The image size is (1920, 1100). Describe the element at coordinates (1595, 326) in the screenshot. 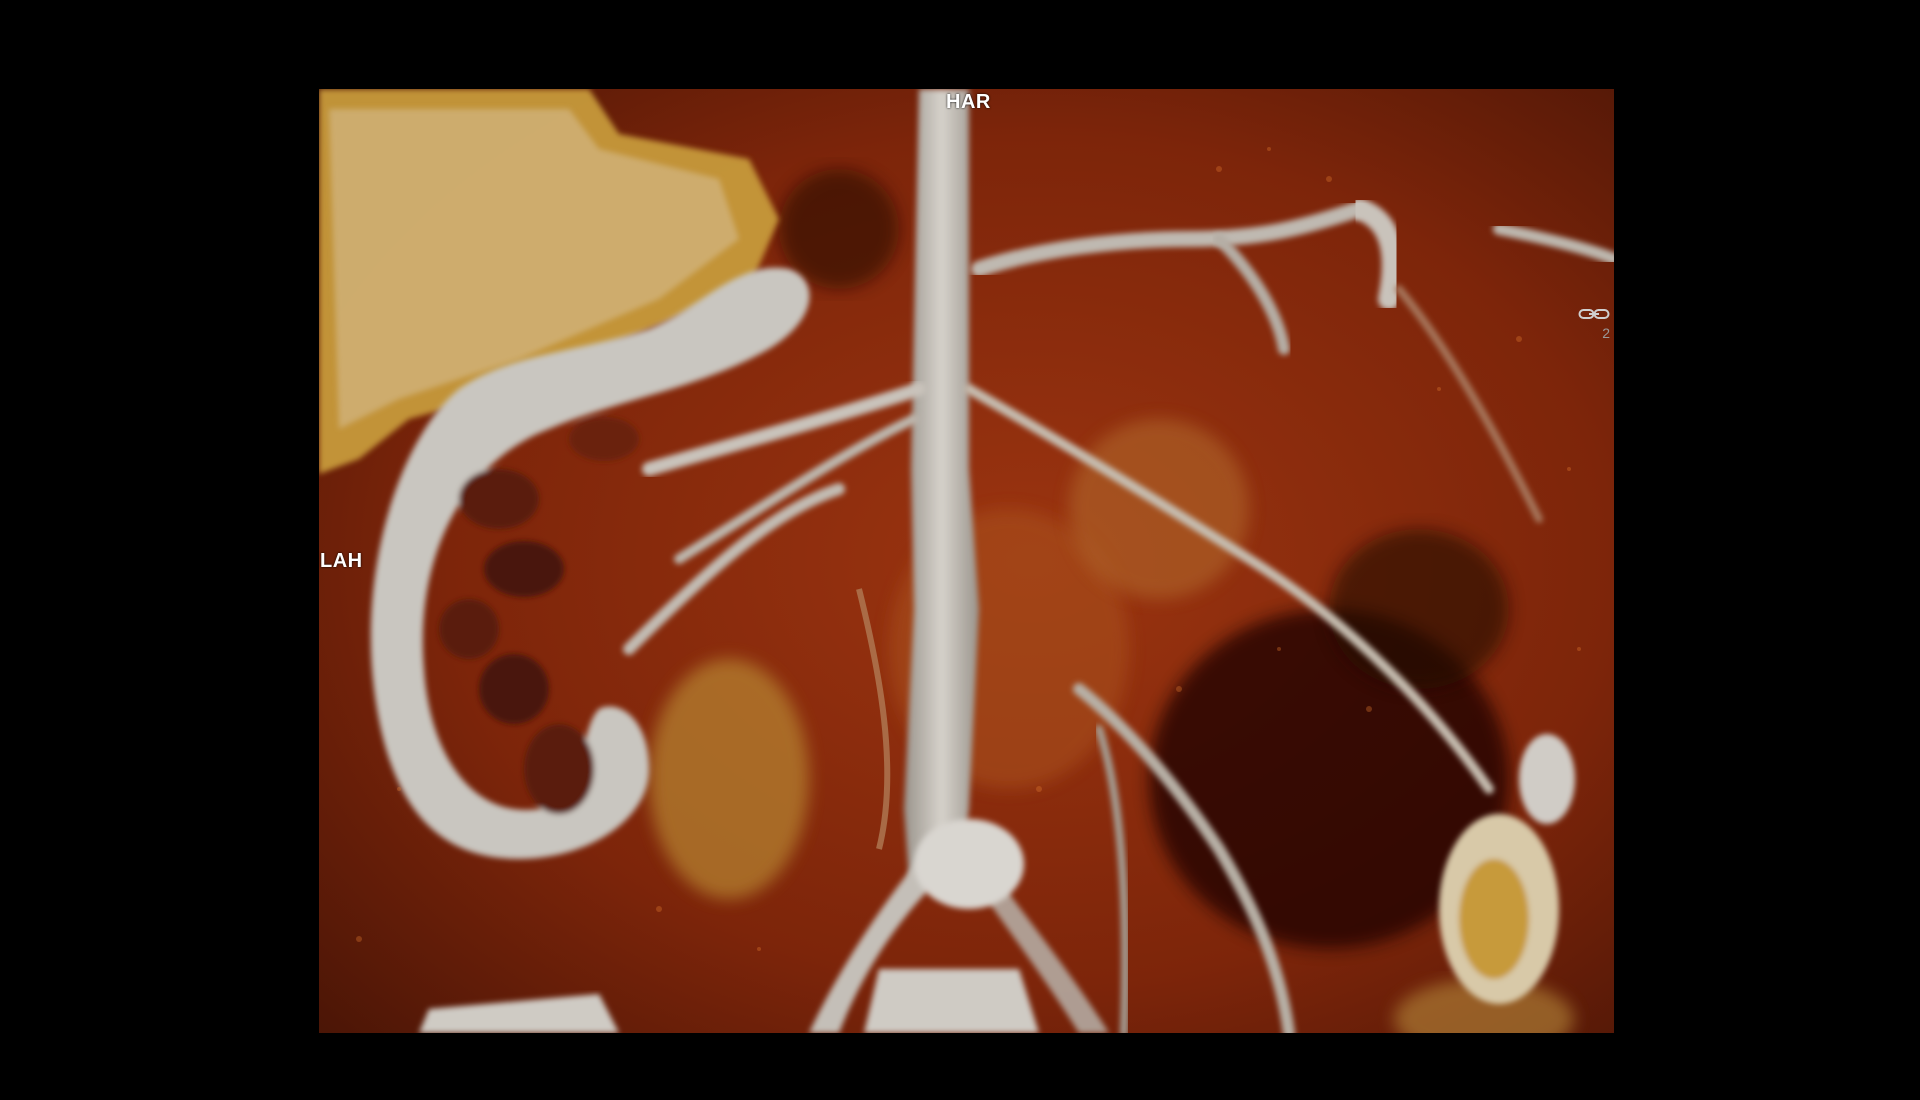

I see `viewport-link-control: 2` at that location.